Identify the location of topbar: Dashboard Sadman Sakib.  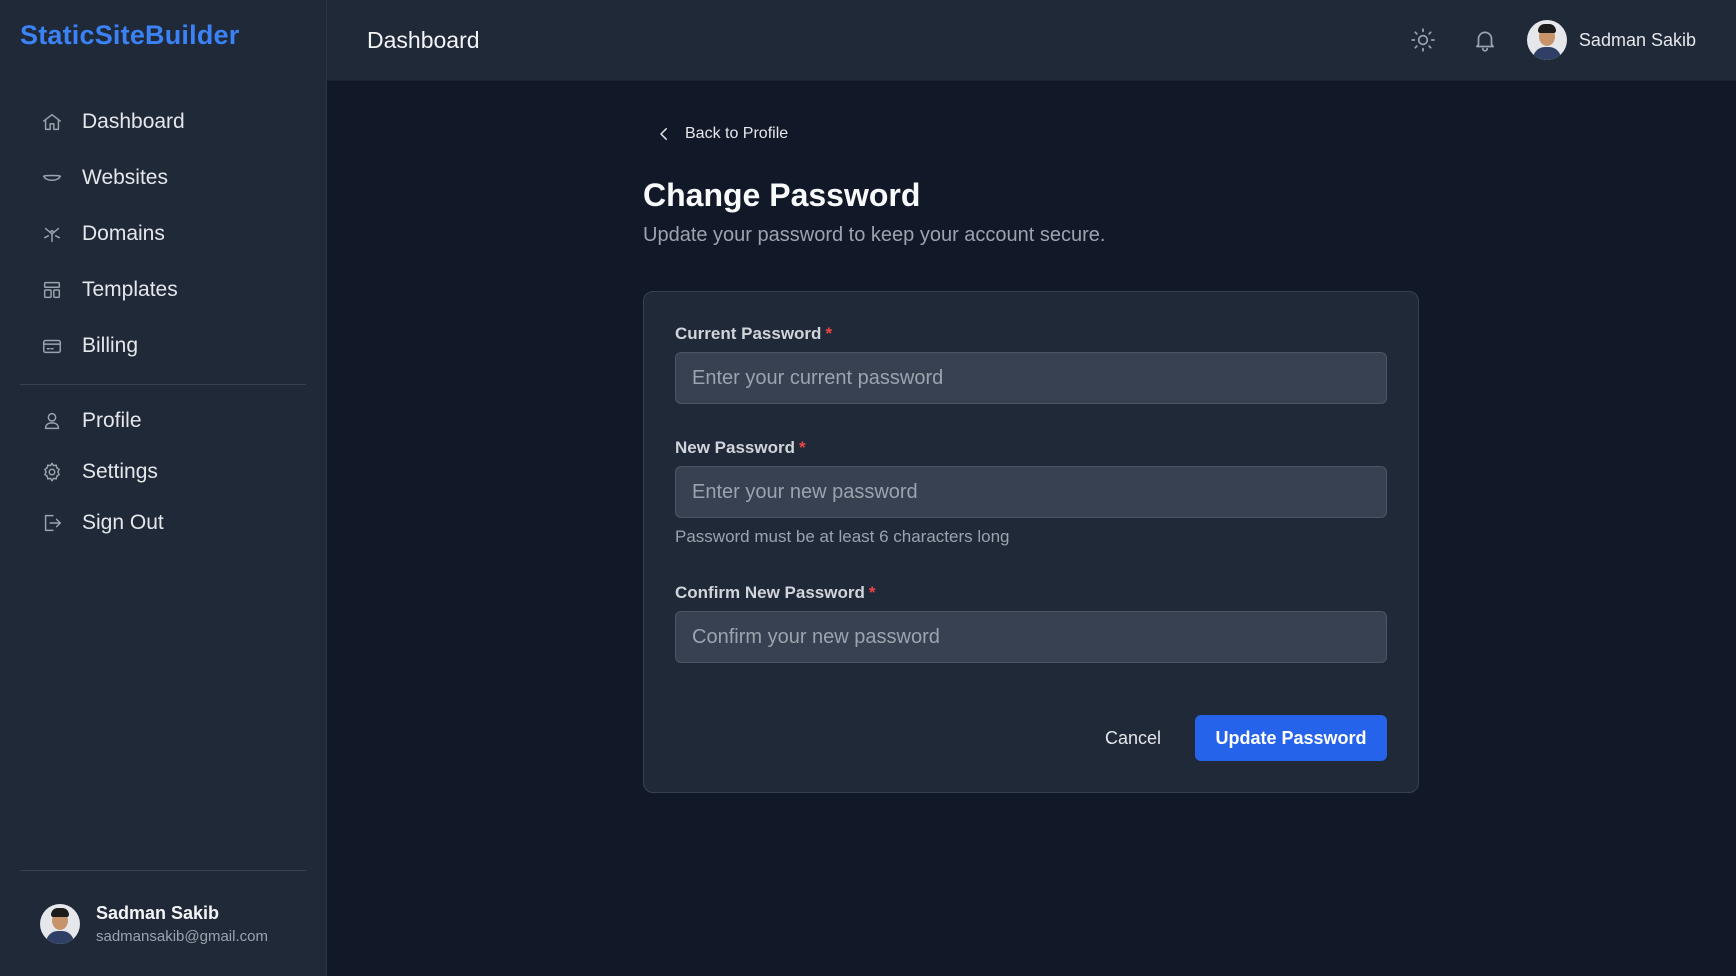
(1031, 40).